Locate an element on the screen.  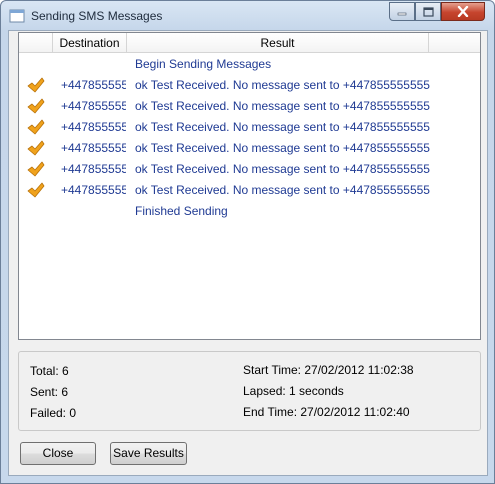
total-count: Total: 6 is located at coordinates (49, 371).